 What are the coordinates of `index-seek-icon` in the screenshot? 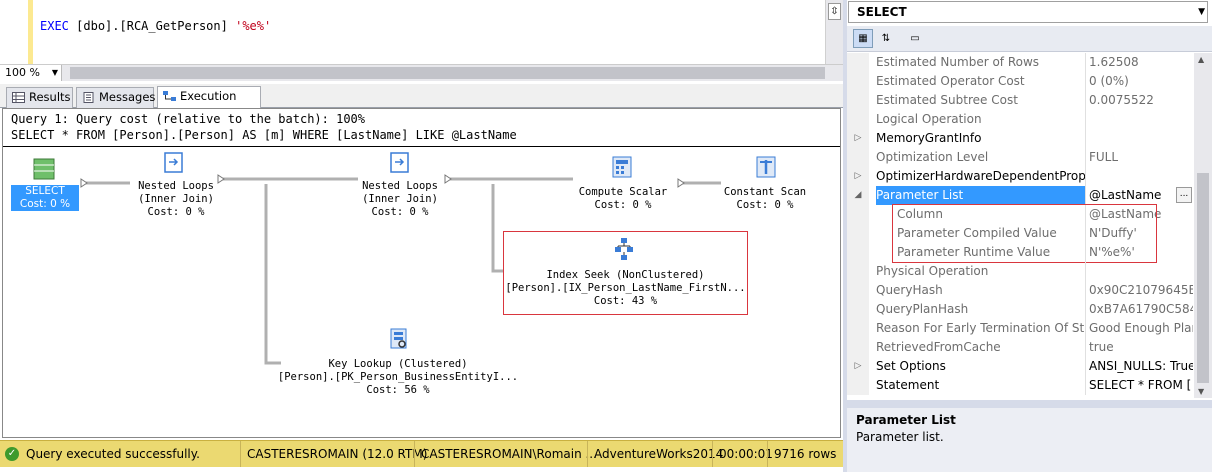 It's located at (624, 249).